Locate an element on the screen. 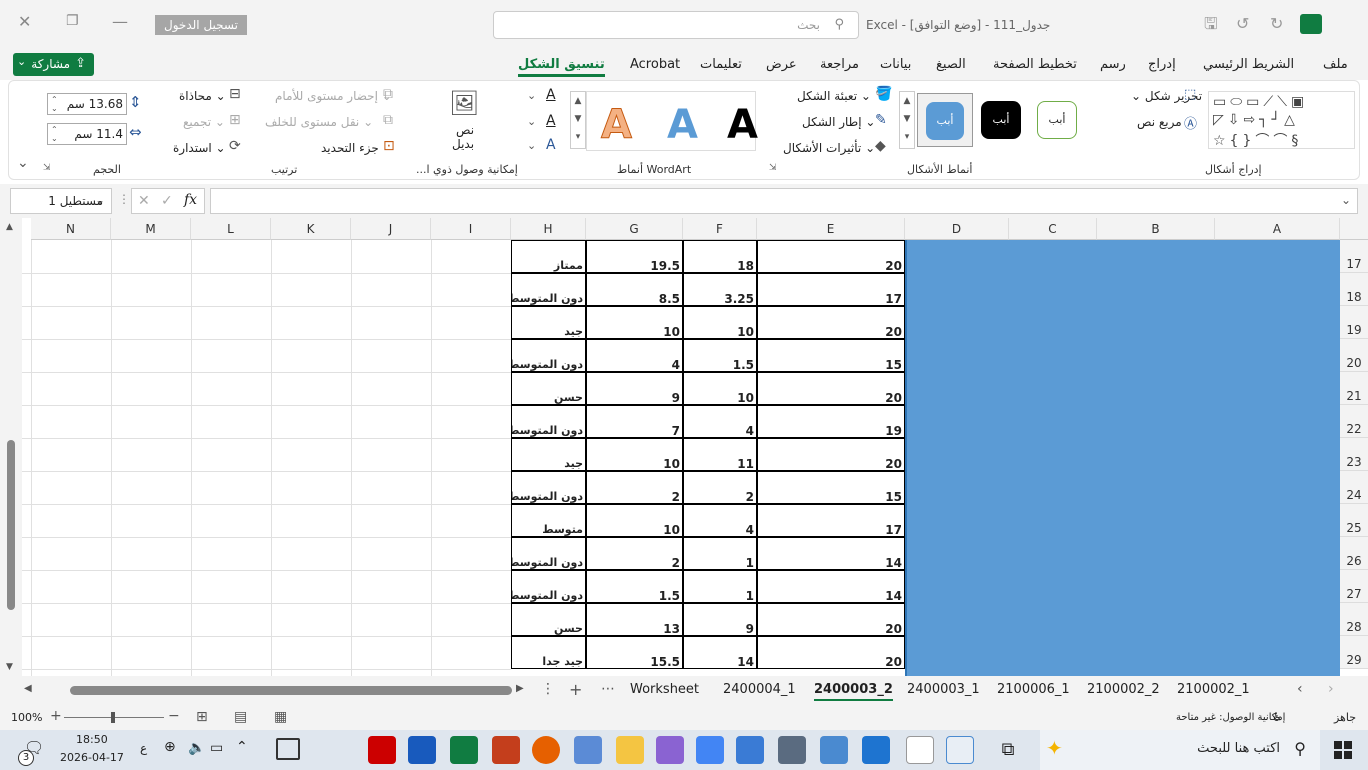  add-sheet-icon: + is located at coordinates (575, 689).